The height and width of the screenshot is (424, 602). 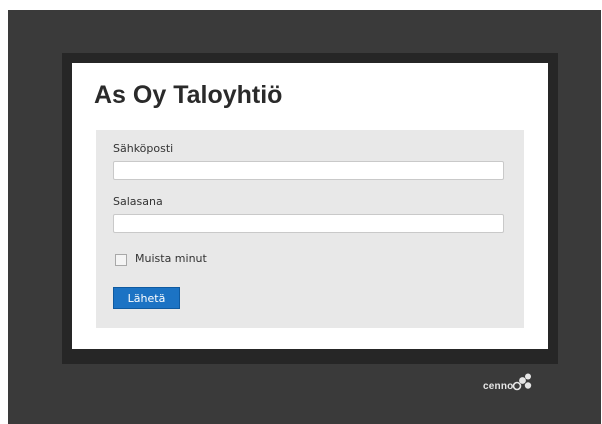 I want to click on remember-me-checkbox, so click(x=121, y=260).